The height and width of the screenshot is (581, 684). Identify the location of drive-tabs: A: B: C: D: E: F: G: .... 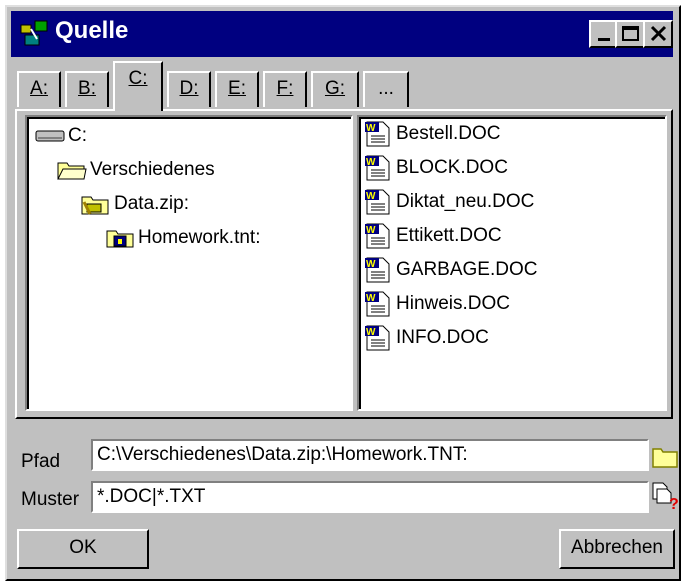
(342, 85).